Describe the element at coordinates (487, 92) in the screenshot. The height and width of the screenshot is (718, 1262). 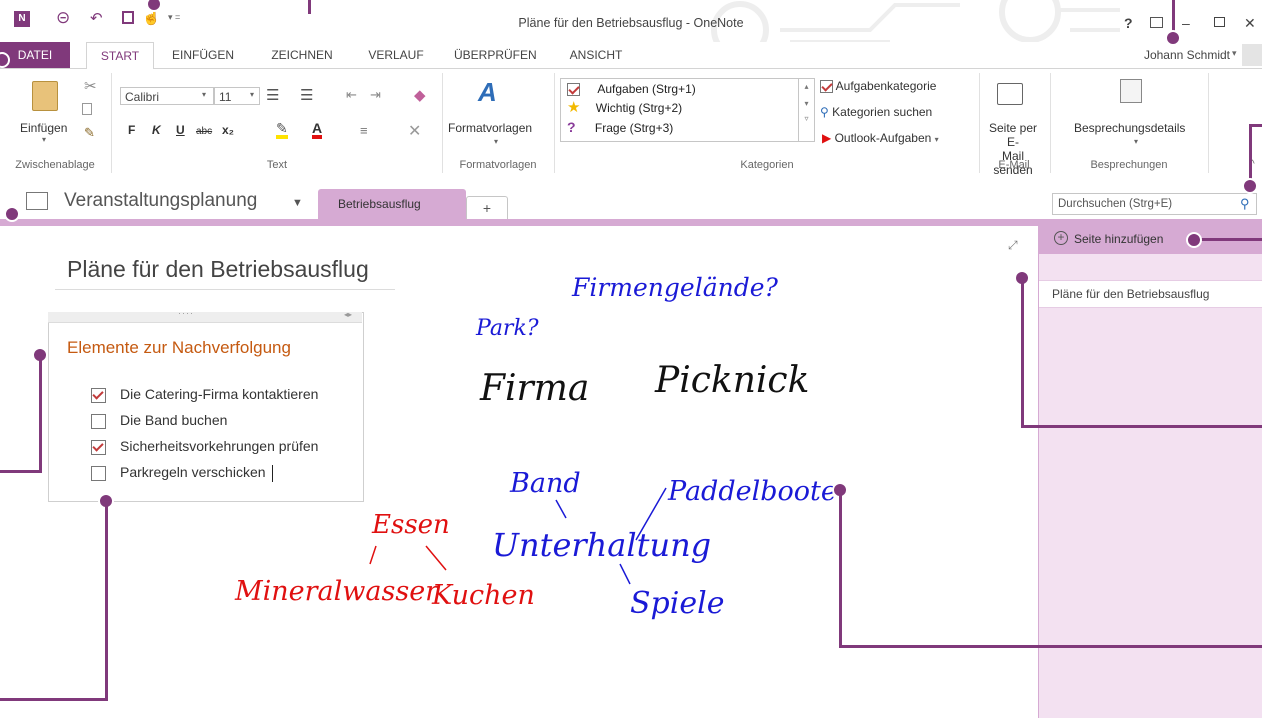
I see `styles-icon: A` at that location.